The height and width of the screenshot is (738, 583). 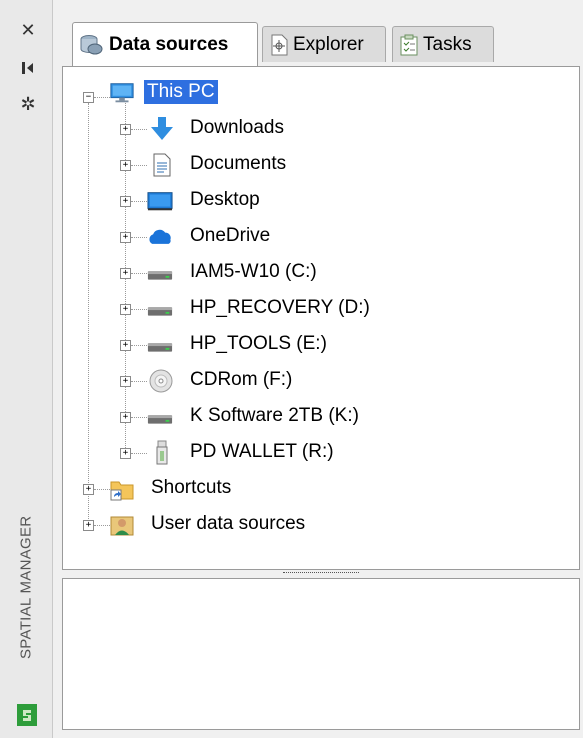 I want to click on cloud-icon, so click(x=160, y=237).